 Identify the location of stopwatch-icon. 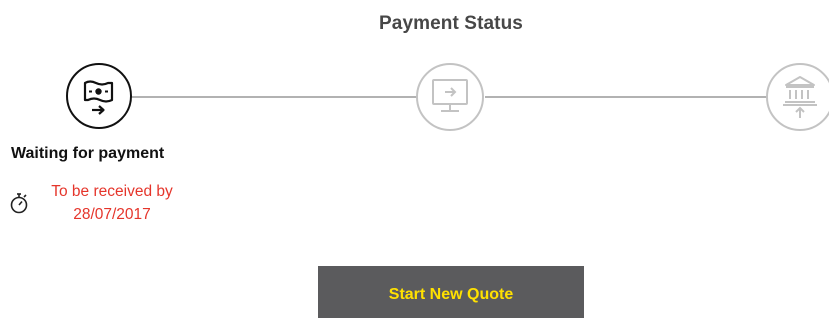
(19, 203).